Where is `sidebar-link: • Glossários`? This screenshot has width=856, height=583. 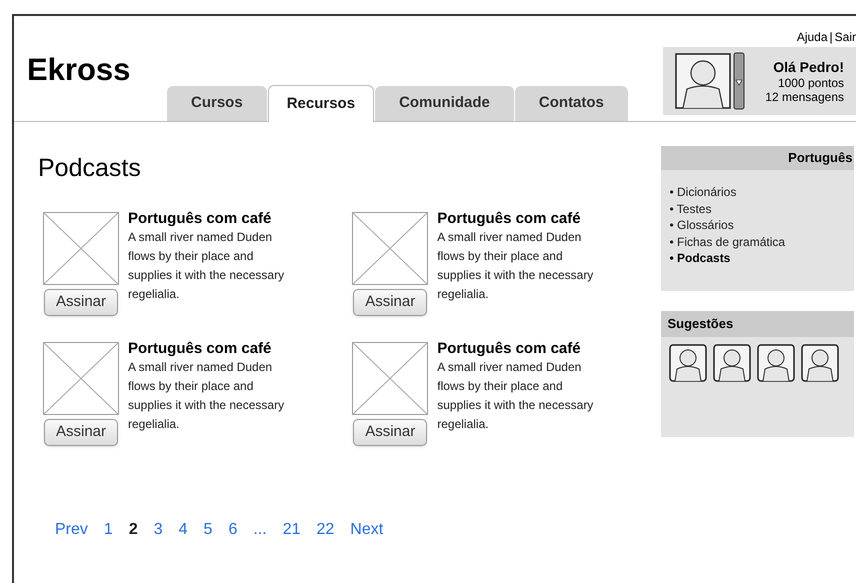 sidebar-link: • Glossários is located at coordinates (701, 225).